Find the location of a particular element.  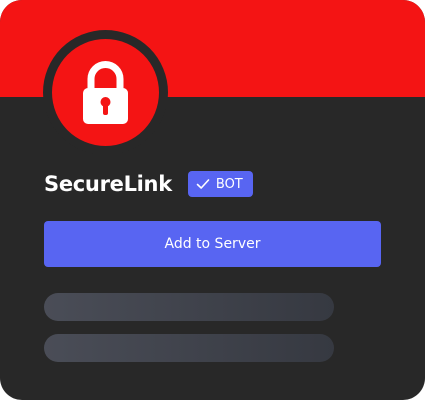

checkmark-icon is located at coordinates (203, 184).